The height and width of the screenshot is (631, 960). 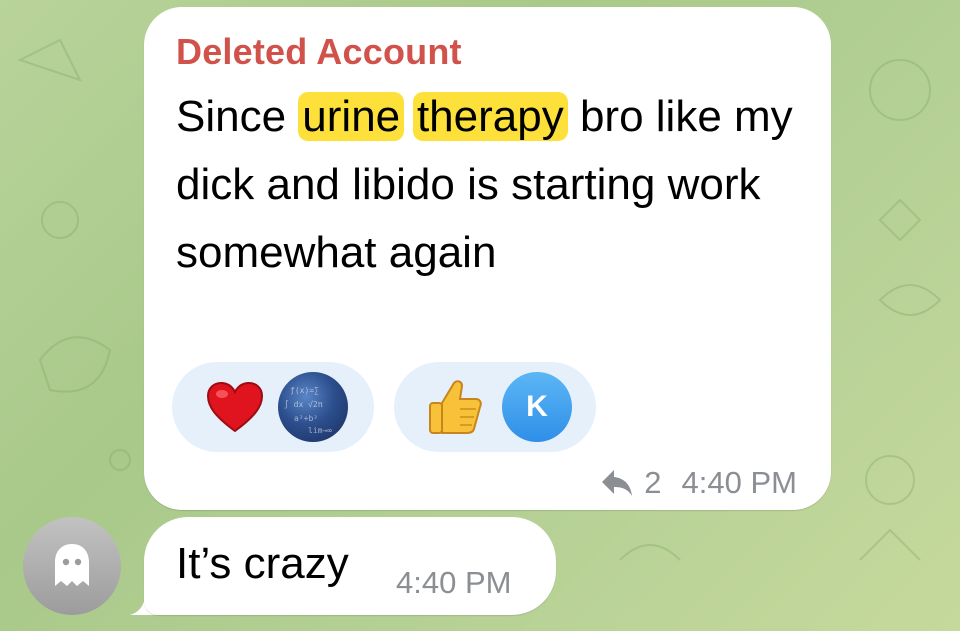 What do you see at coordinates (652, 483) in the screenshot?
I see `reply-count: 2` at bounding box center [652, 483].